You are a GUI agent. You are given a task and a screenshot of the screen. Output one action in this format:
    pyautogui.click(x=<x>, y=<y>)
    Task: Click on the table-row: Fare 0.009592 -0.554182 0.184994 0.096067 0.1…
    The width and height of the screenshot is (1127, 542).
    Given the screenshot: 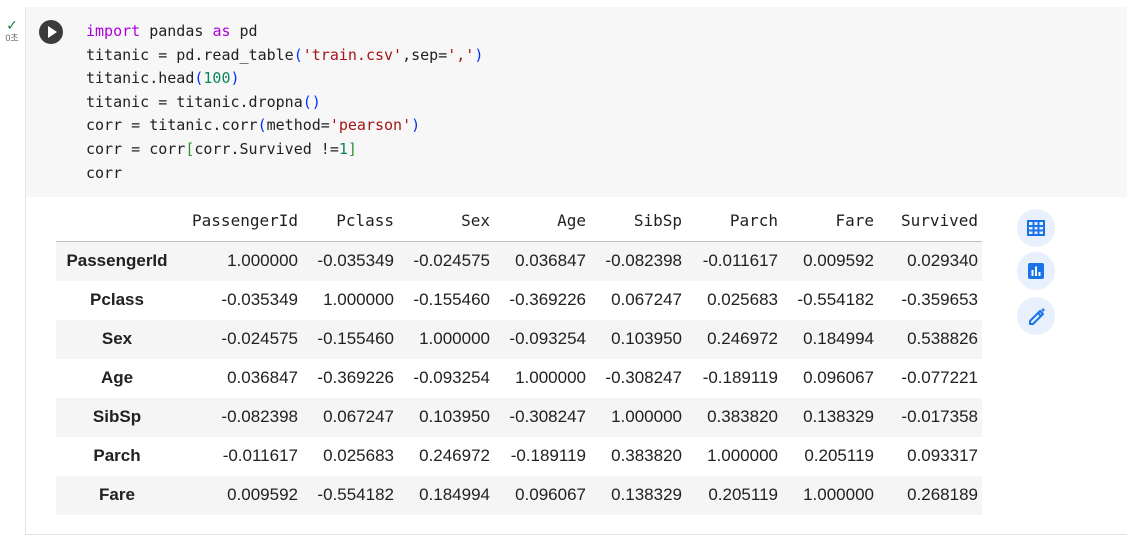 What is the action you would take?
    pyautogui.click(x=519, y=495)
    